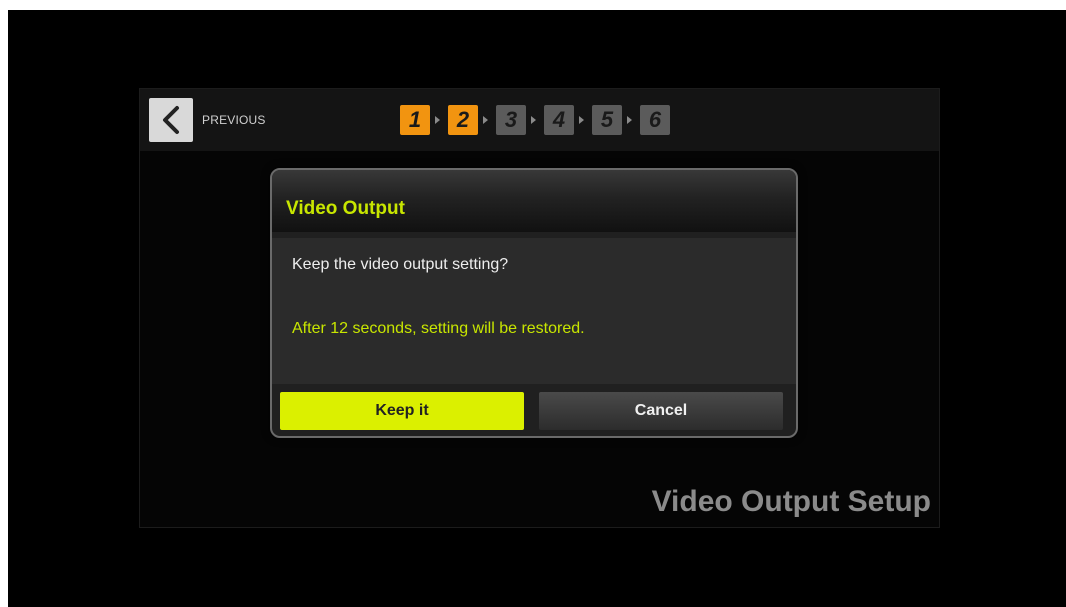 The image size is (1066, 607). What do you see at coordinates (607, 120) in the screenshot?
I see `step-5: 5` at bounding box center [607, 120].